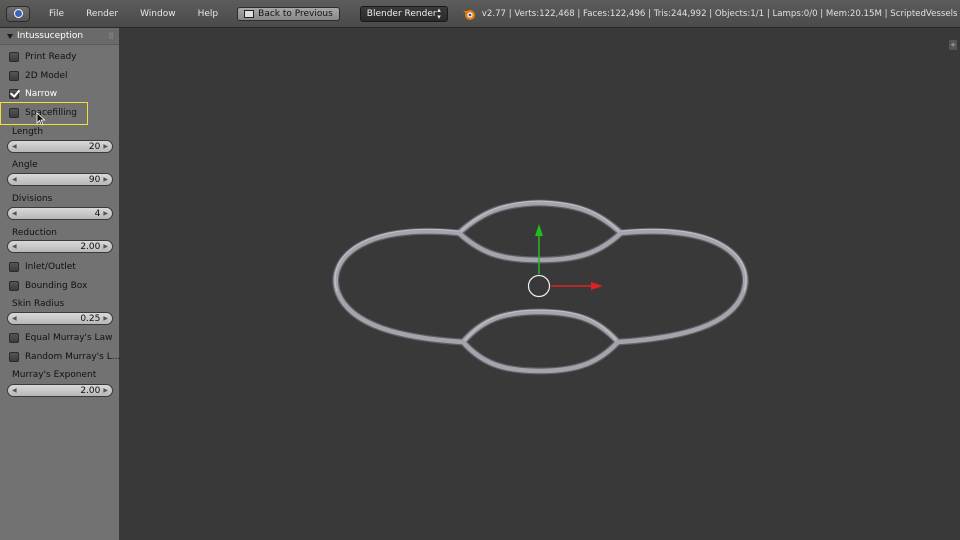 This screenshot has height=540, width=960. What do you see at coordinates (50, 36) in the screenshot?
I see `panel-title-label: Intussuception` at bounding box center [50, 36].